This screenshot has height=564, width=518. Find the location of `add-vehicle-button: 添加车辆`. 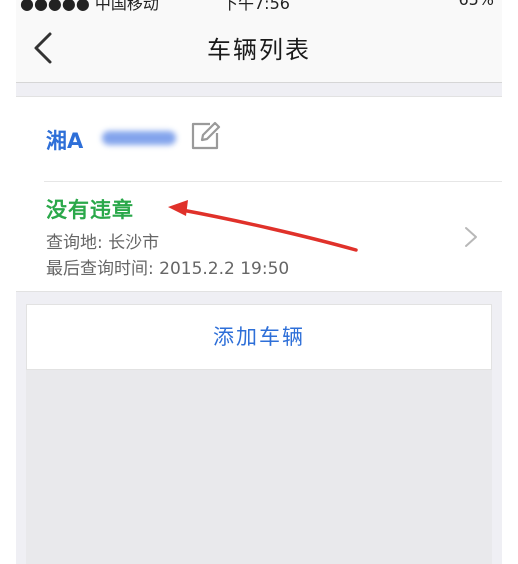

add-vehicle-button: 添加车辆 is located at coordinates (259, 337).